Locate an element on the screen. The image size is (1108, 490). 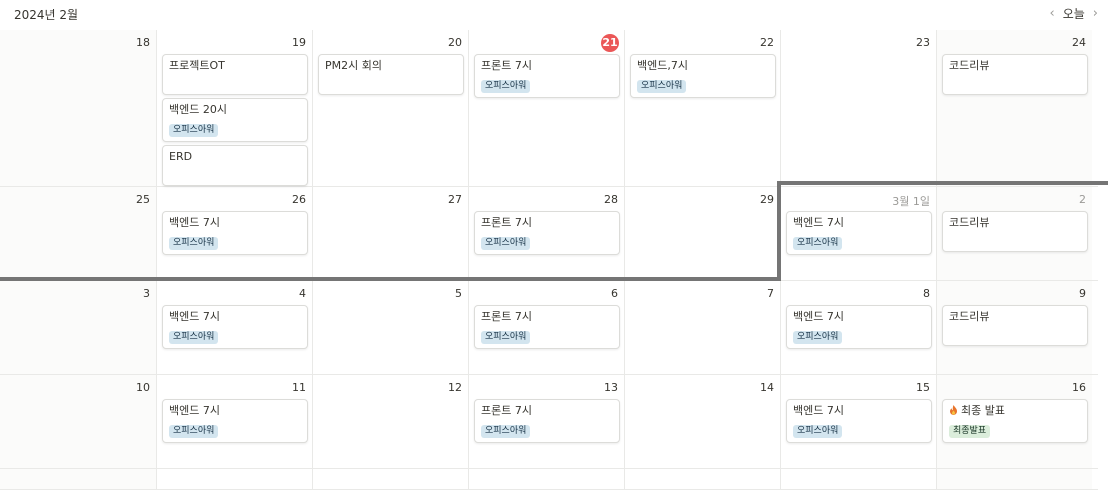
calendar-day-cell: 28 프론트 7시 오피스아워 is located at coordinates (546, 233).